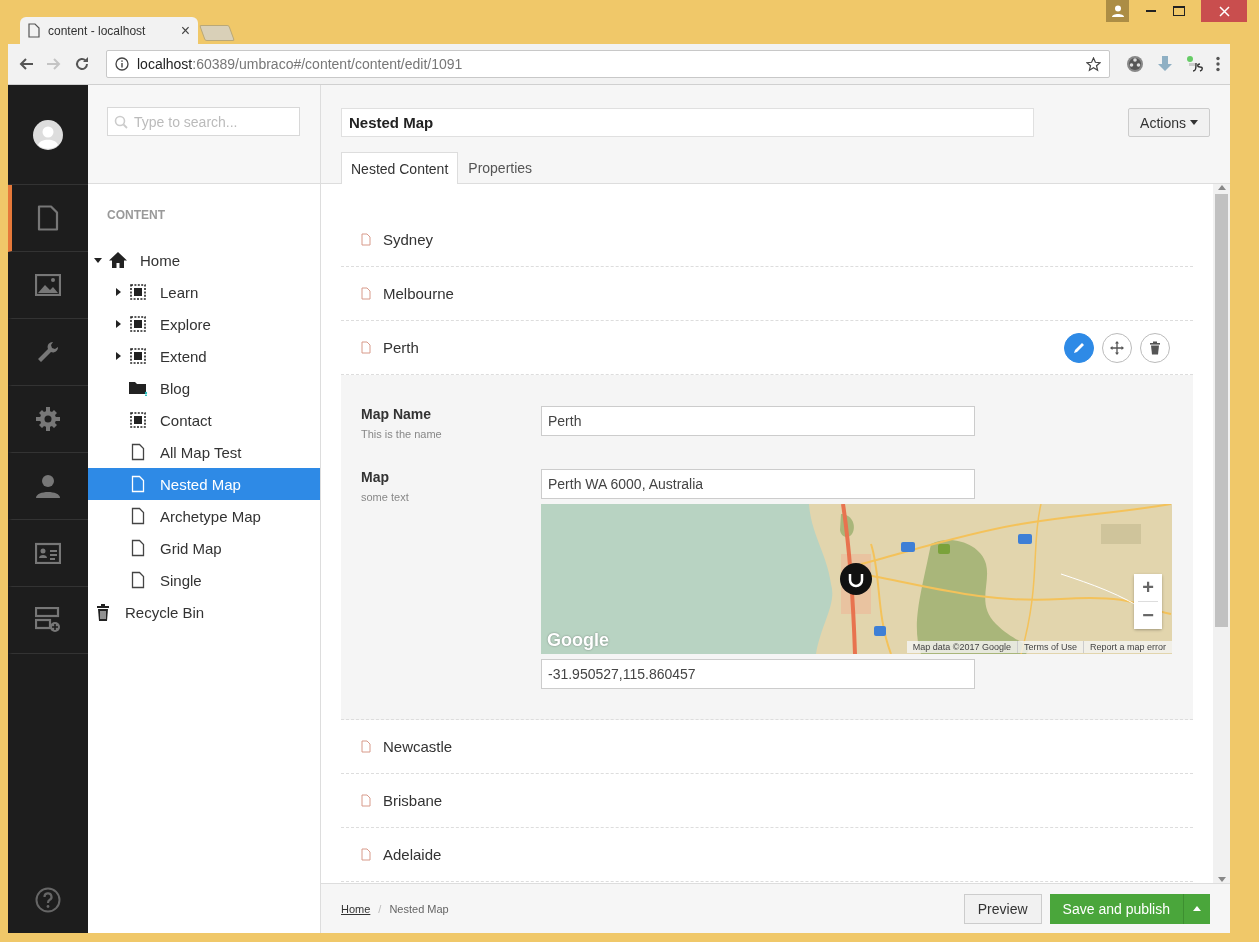 Image resolution: width=1259 pixels, height=942 pixels. I want to click on tree-item: Single, so click(204, 580).